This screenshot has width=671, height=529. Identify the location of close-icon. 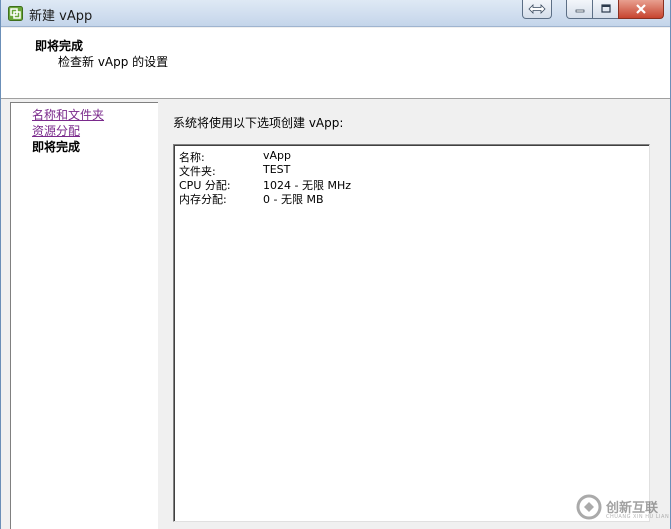
(641, 9).